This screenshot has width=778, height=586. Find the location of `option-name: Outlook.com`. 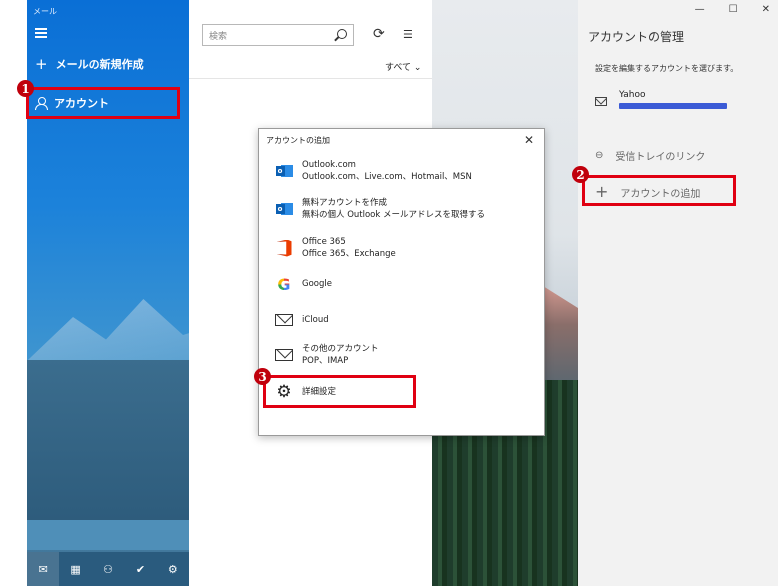

option-name: Outlook.com is located at coordinates (329, 165).